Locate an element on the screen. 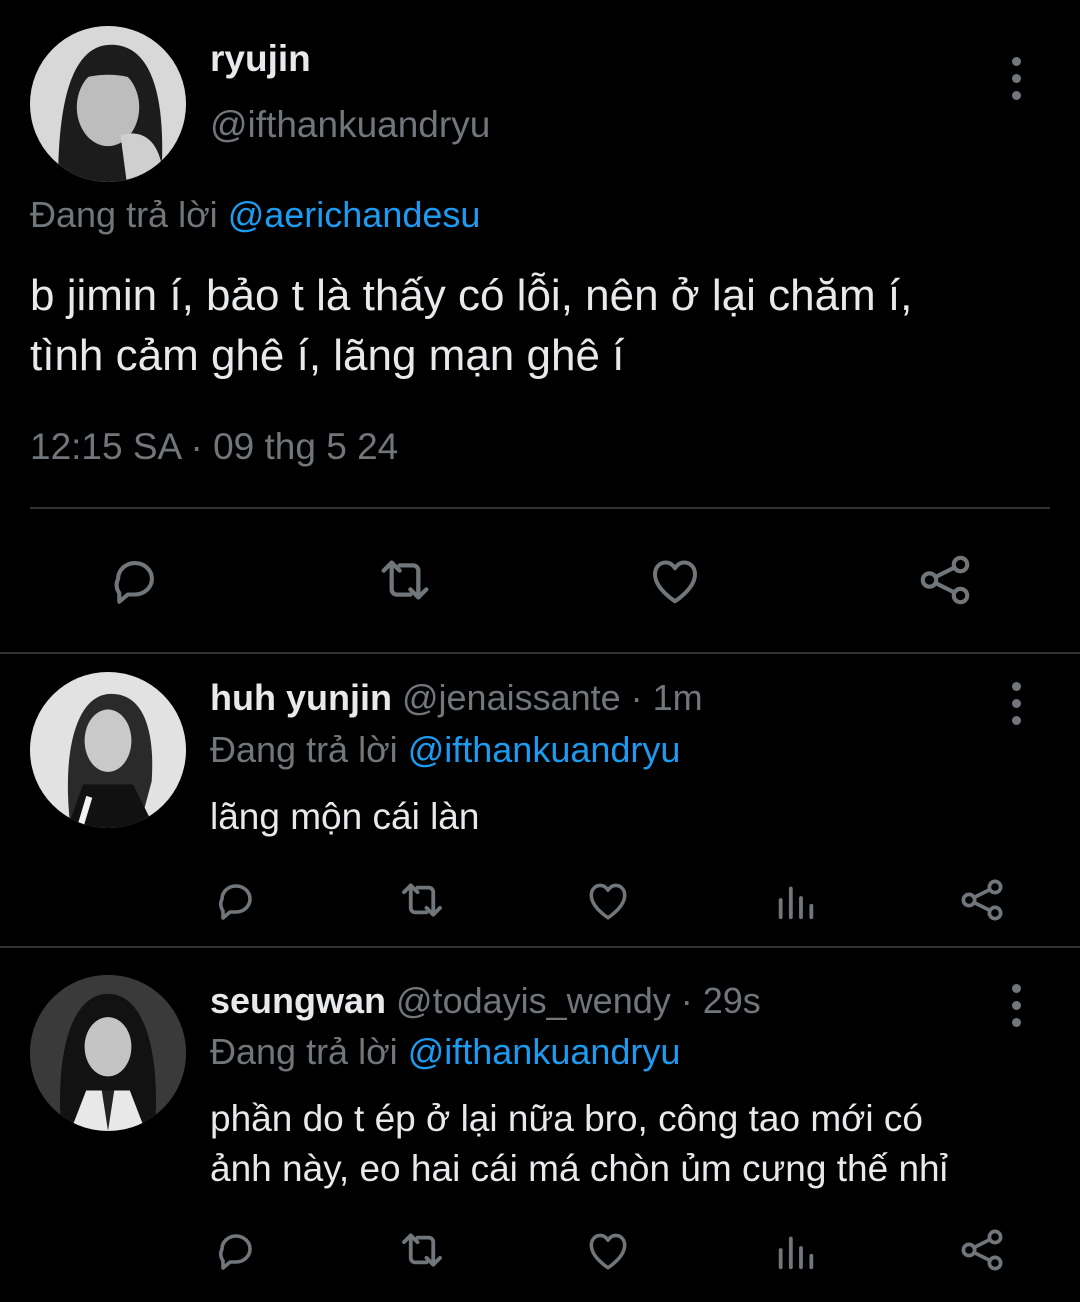 This screenshot has width=1080, height=1302. author-handle: @todayis_wendy is located at coordinates (533, 1000).